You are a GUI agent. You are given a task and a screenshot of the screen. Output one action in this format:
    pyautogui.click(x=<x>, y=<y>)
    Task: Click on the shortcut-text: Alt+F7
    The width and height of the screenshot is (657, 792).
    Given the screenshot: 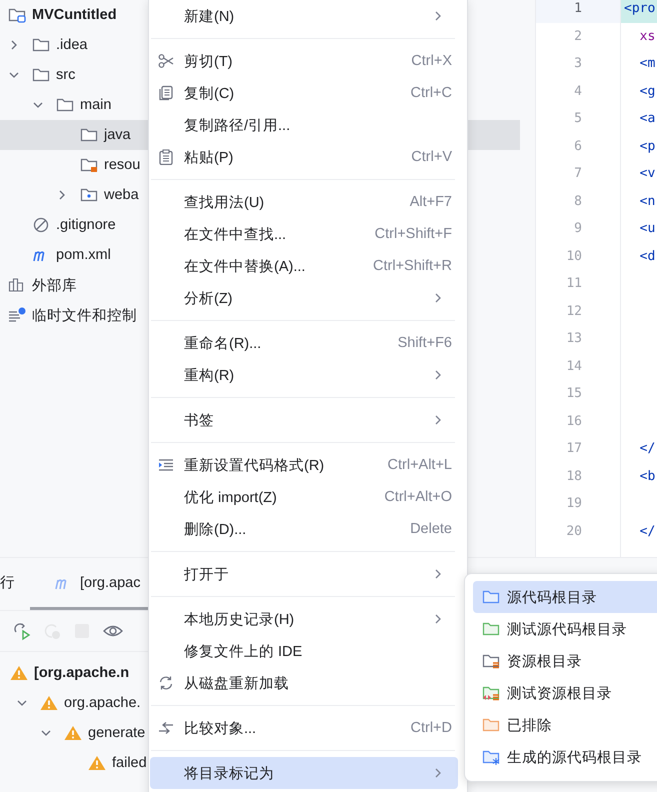 What is the action you would take?
    pyautogui.click(x=431, y=202)
    